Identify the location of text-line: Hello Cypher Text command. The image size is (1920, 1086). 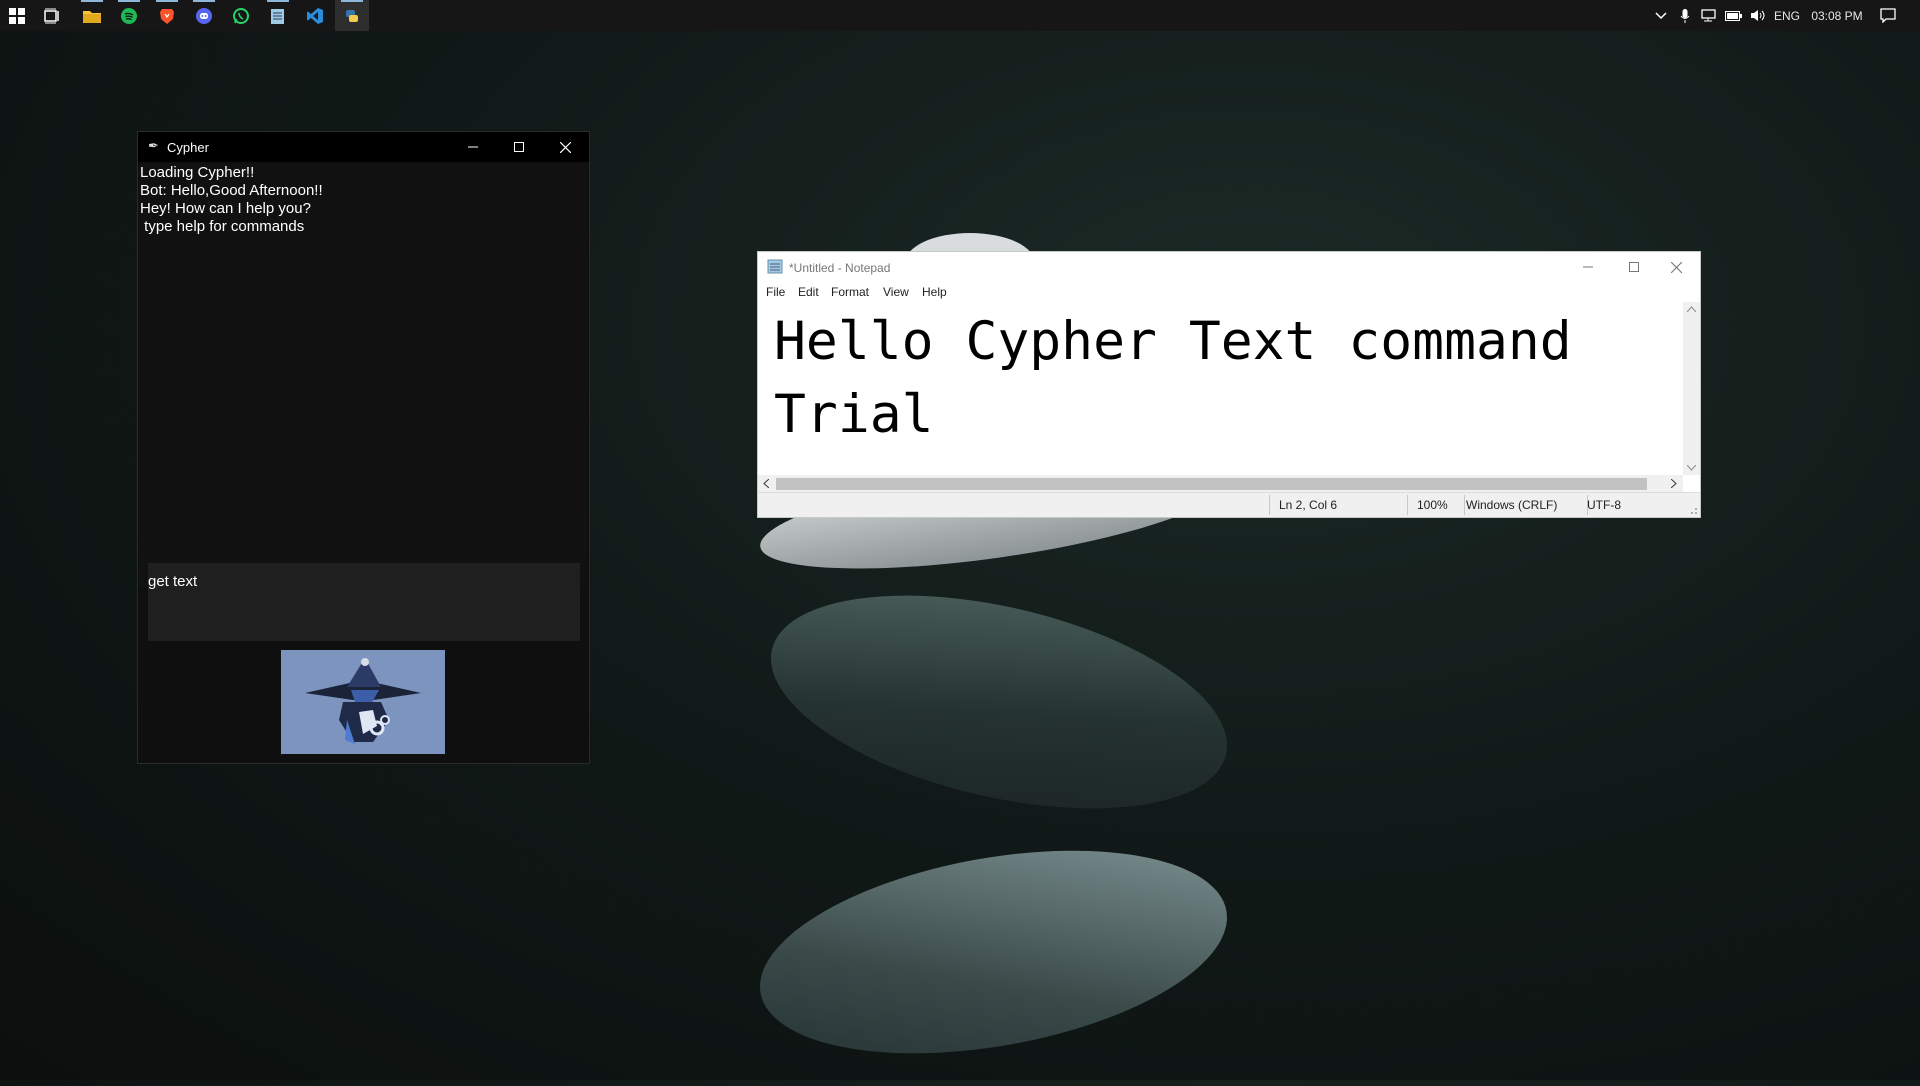
(1173, 341).